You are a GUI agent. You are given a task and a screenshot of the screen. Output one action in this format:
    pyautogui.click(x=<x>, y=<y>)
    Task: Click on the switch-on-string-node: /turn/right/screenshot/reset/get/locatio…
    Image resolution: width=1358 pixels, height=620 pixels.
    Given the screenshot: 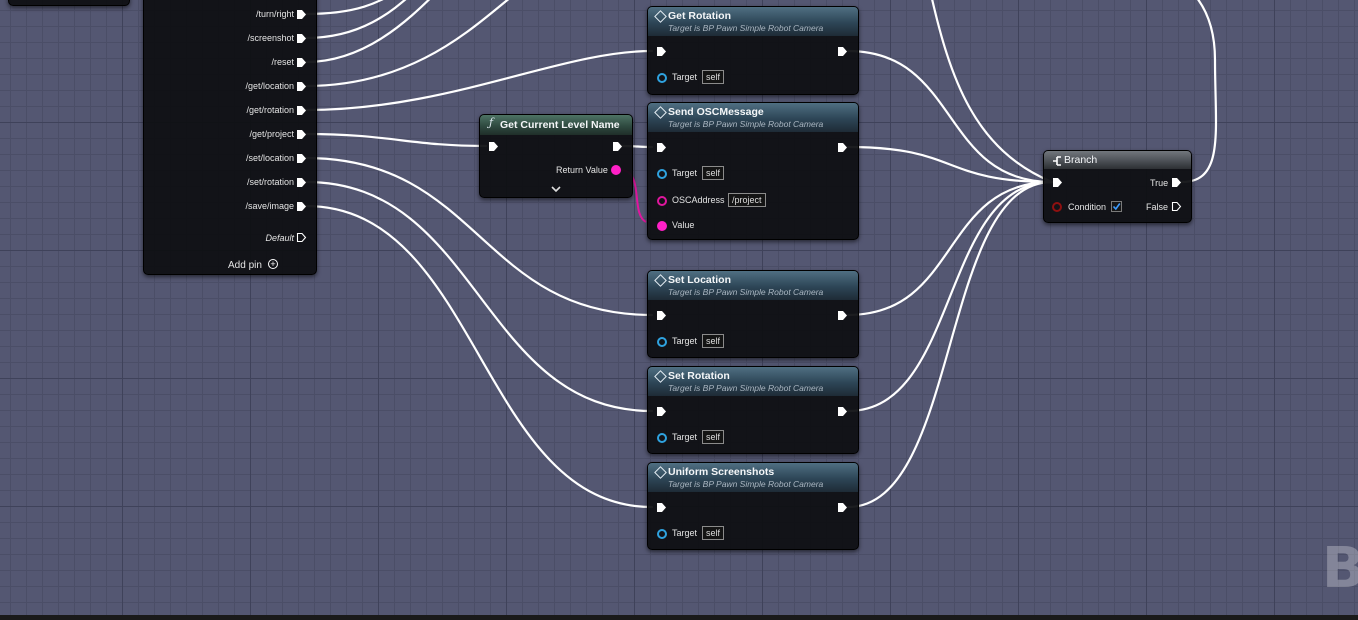 What is the action you would take?
    pyautogui.click(x=230, y=137)
    